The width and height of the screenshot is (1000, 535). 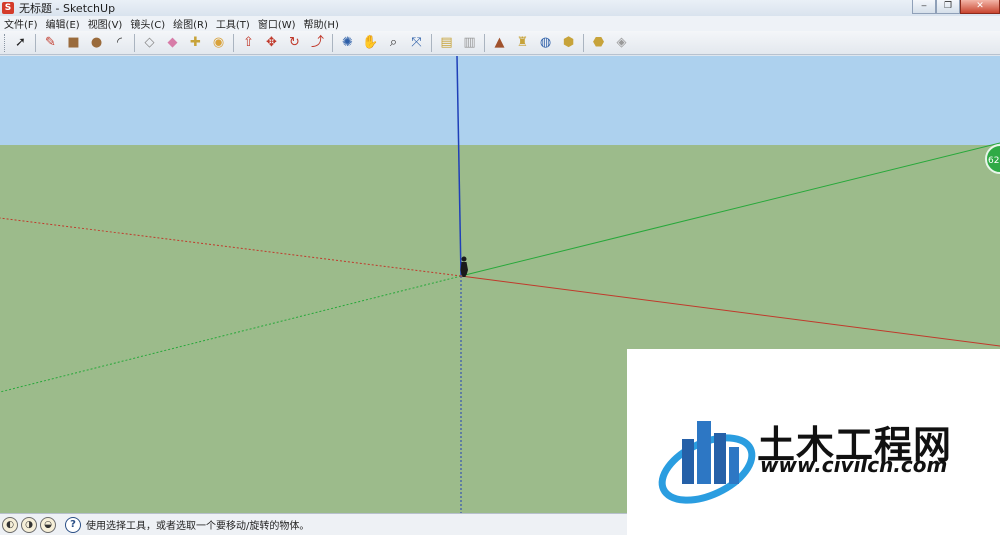 What do you see at coordinates (67, 8) in the screenshot?
I see `window-title: 无标题 - SketchUp` at bounding box center [67, 8].